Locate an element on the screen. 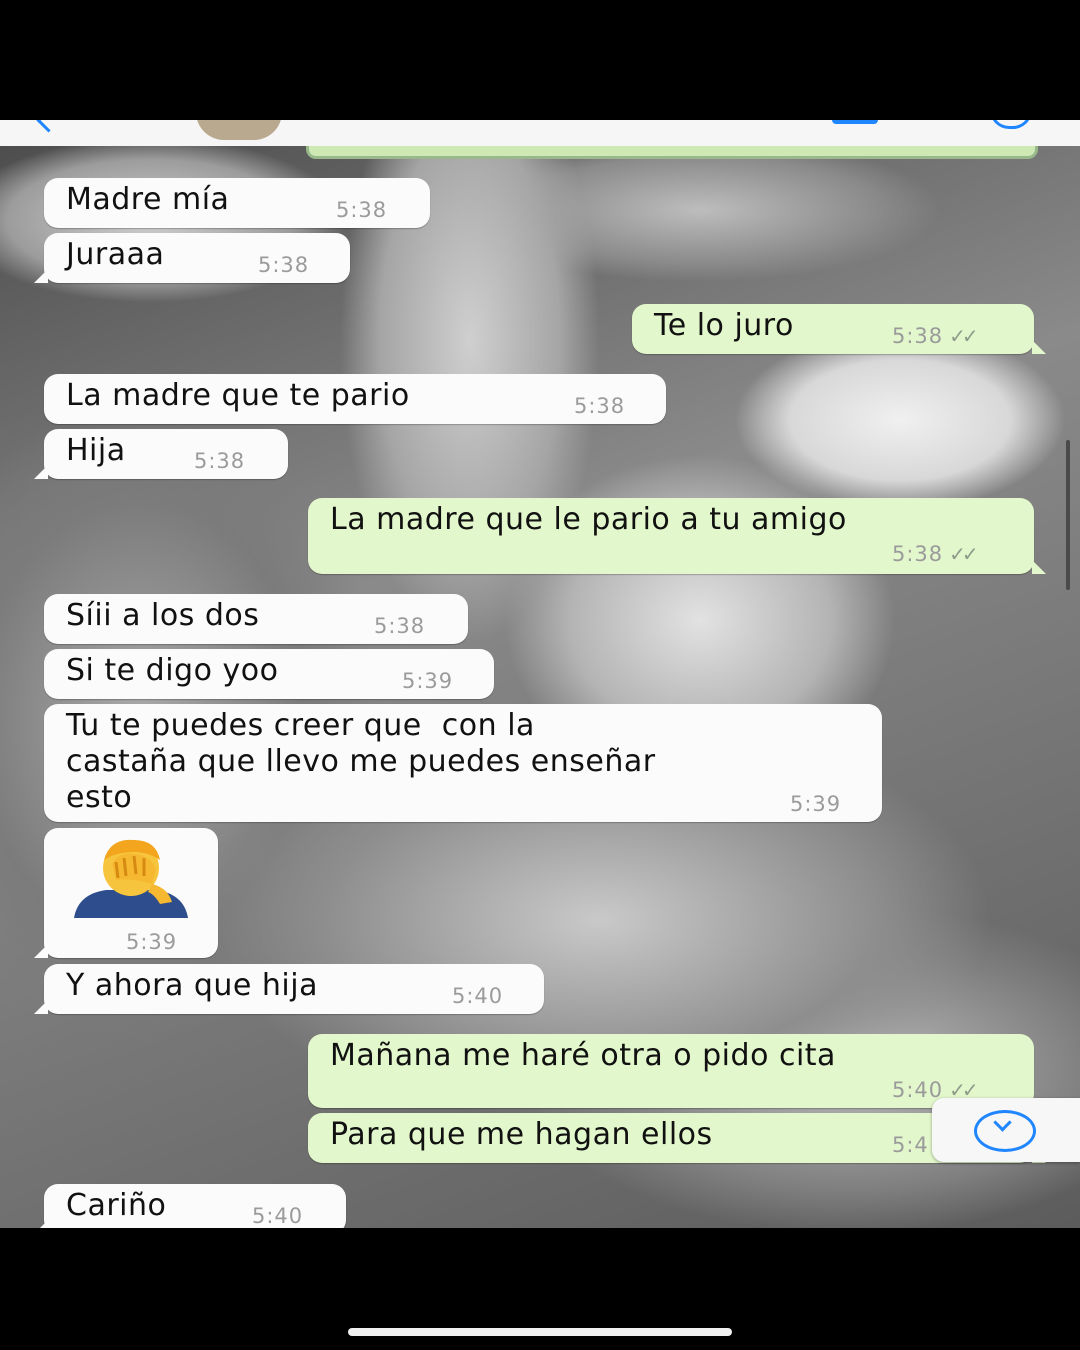  message-time: 5:4 is located at coordinates (910, 1145).